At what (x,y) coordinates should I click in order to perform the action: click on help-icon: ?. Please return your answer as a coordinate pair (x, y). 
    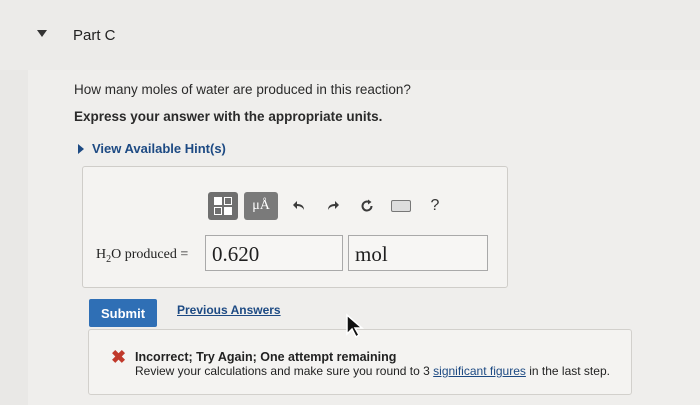
    Looking at the image, I should click on (435, 206).